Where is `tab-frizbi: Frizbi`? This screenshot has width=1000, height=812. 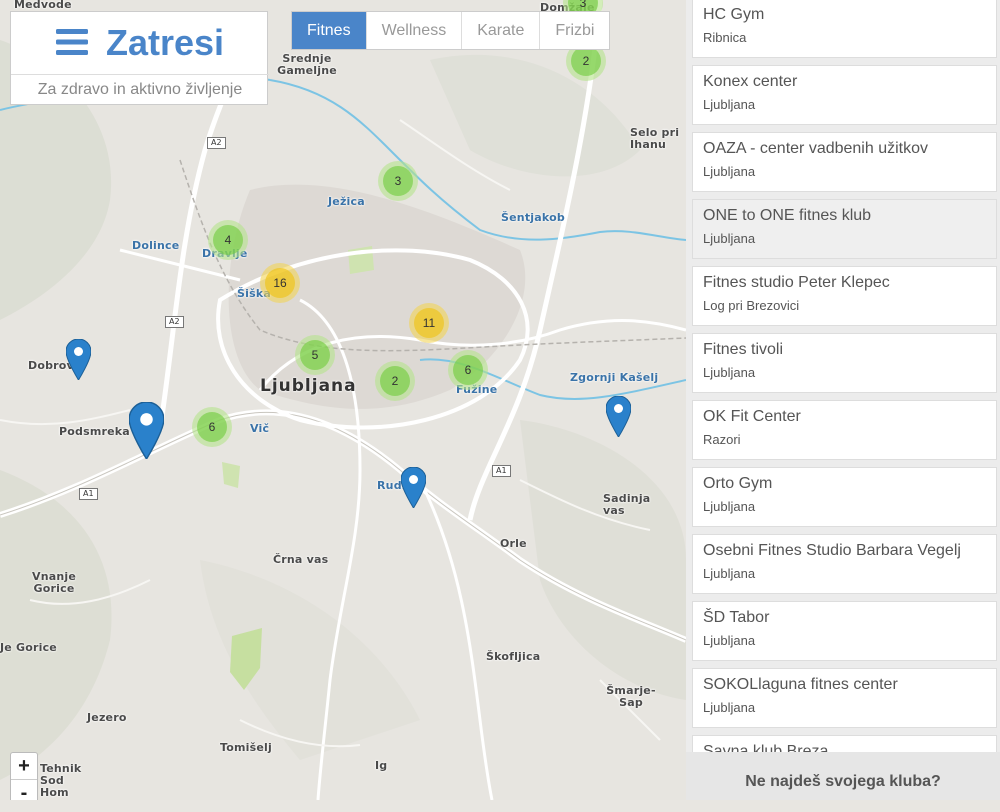 tab-frizbi: Frizbi is located at coordinates (574, 30).